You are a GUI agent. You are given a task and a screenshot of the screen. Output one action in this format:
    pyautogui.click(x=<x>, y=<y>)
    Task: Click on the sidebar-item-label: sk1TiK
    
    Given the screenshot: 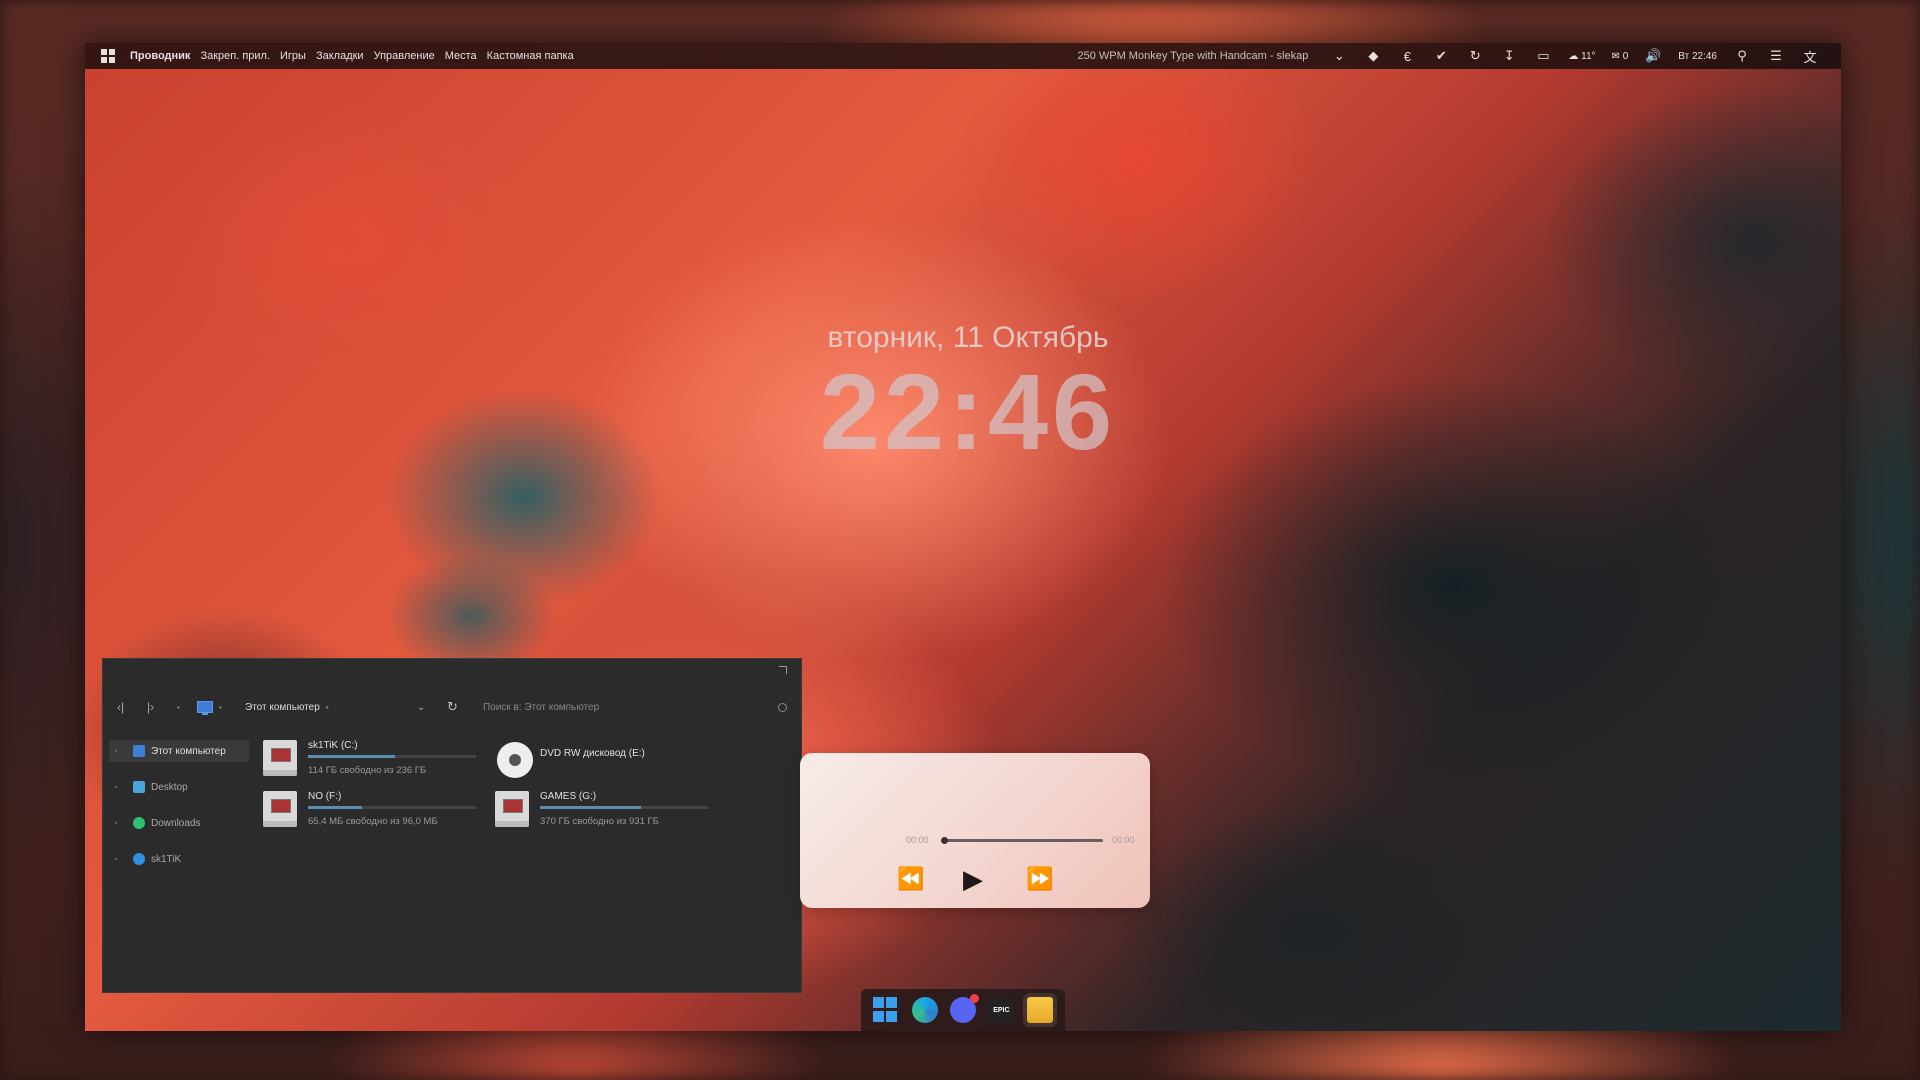 What is the action you would take?
    pyautogui.click(x=166, y=859)
    